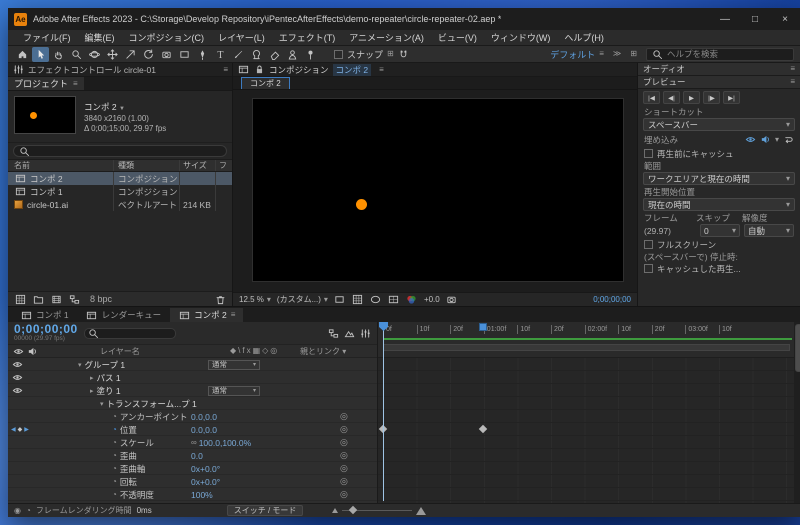  Describe the element at coordinates (147, 165) in the screenshot. I see `column-type: 種類` at that location.